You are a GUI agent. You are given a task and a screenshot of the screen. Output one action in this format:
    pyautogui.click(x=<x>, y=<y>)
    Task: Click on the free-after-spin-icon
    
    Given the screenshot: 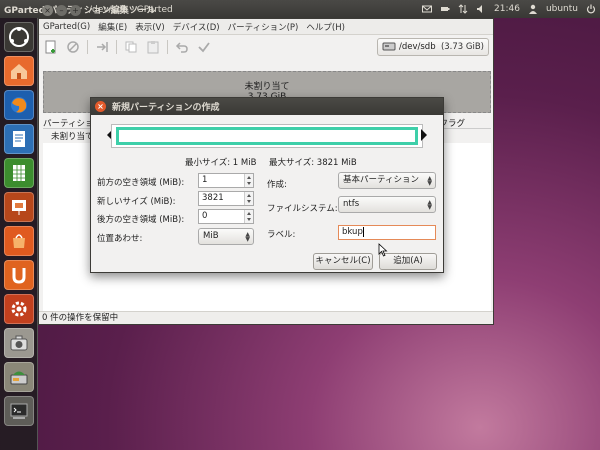 What is the action you would take?
    pyautogui.click(x=248, y=216)
    